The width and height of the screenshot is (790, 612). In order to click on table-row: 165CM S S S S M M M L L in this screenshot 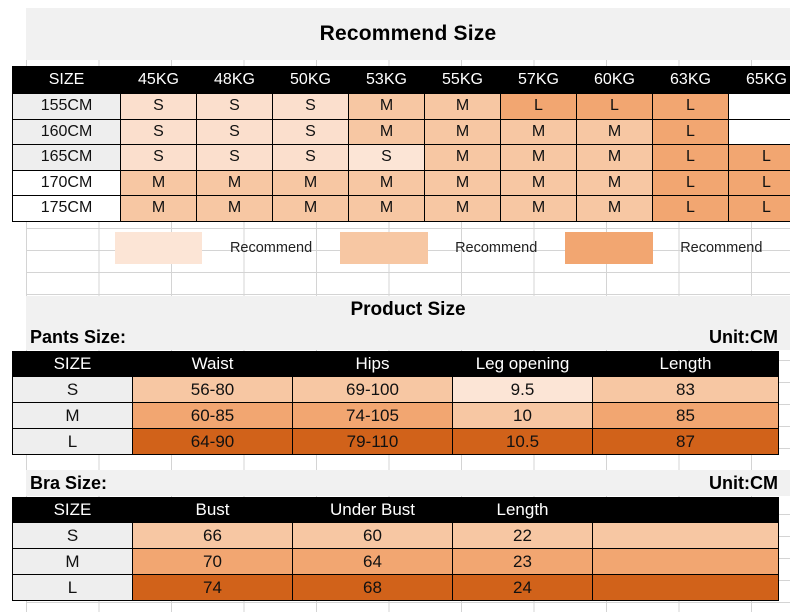, I will do `click(401, 157)`.